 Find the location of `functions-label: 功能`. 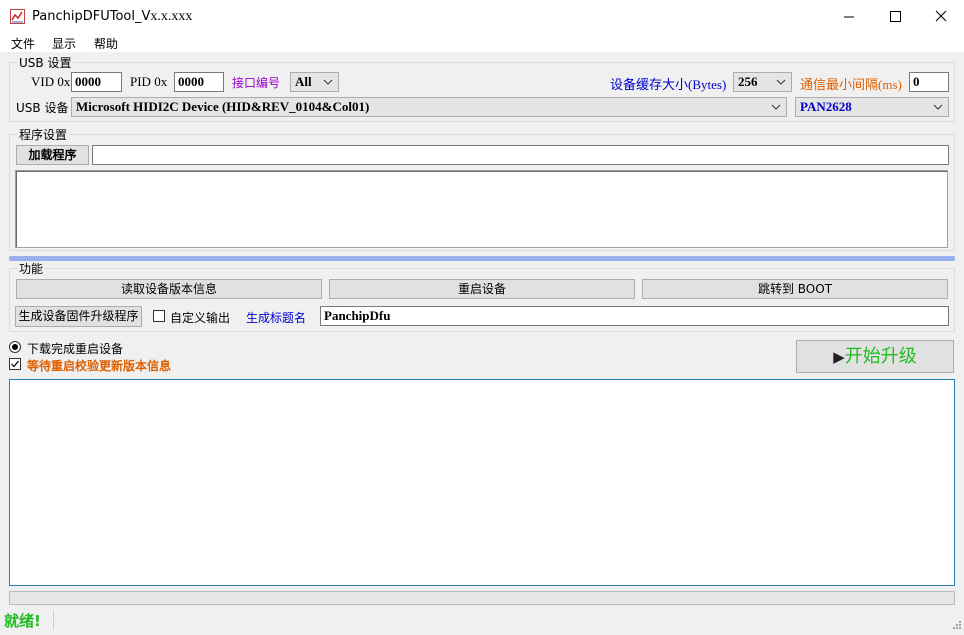

functions-label: 功能 is located at coordinates (31, 269).